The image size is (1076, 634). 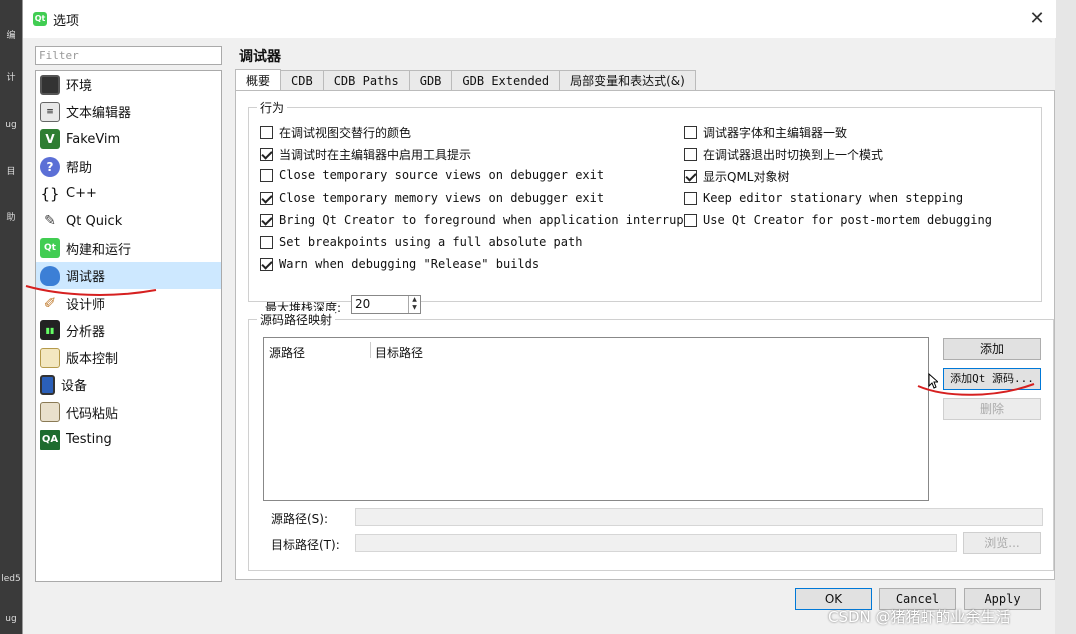 What do you see at coordinates (128, 193) in the screenshot?
I see `nav-item-cpp: {} C++` at bounding box center [128, 193].